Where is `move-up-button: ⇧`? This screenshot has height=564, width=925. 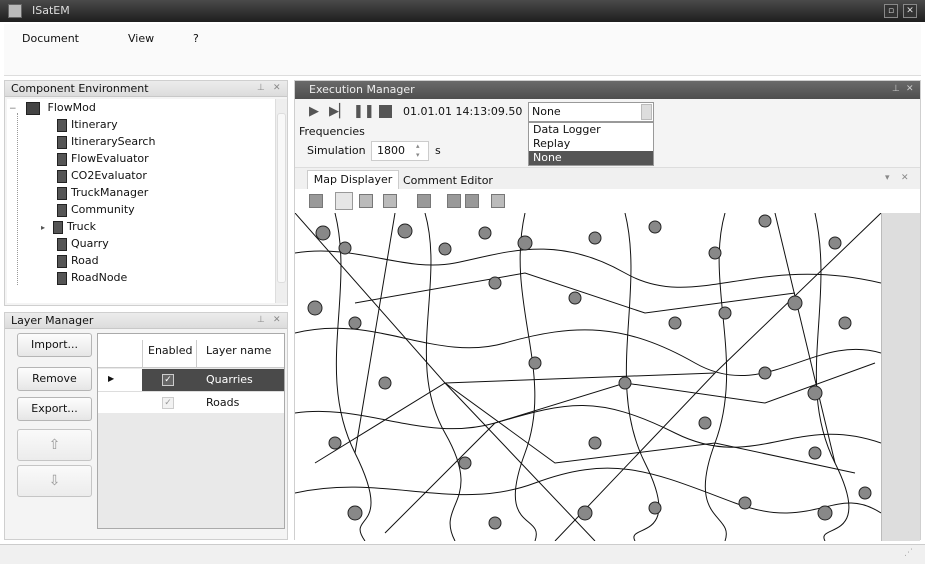 move-up-button: ⇧ is located at coordinates (54, 445).